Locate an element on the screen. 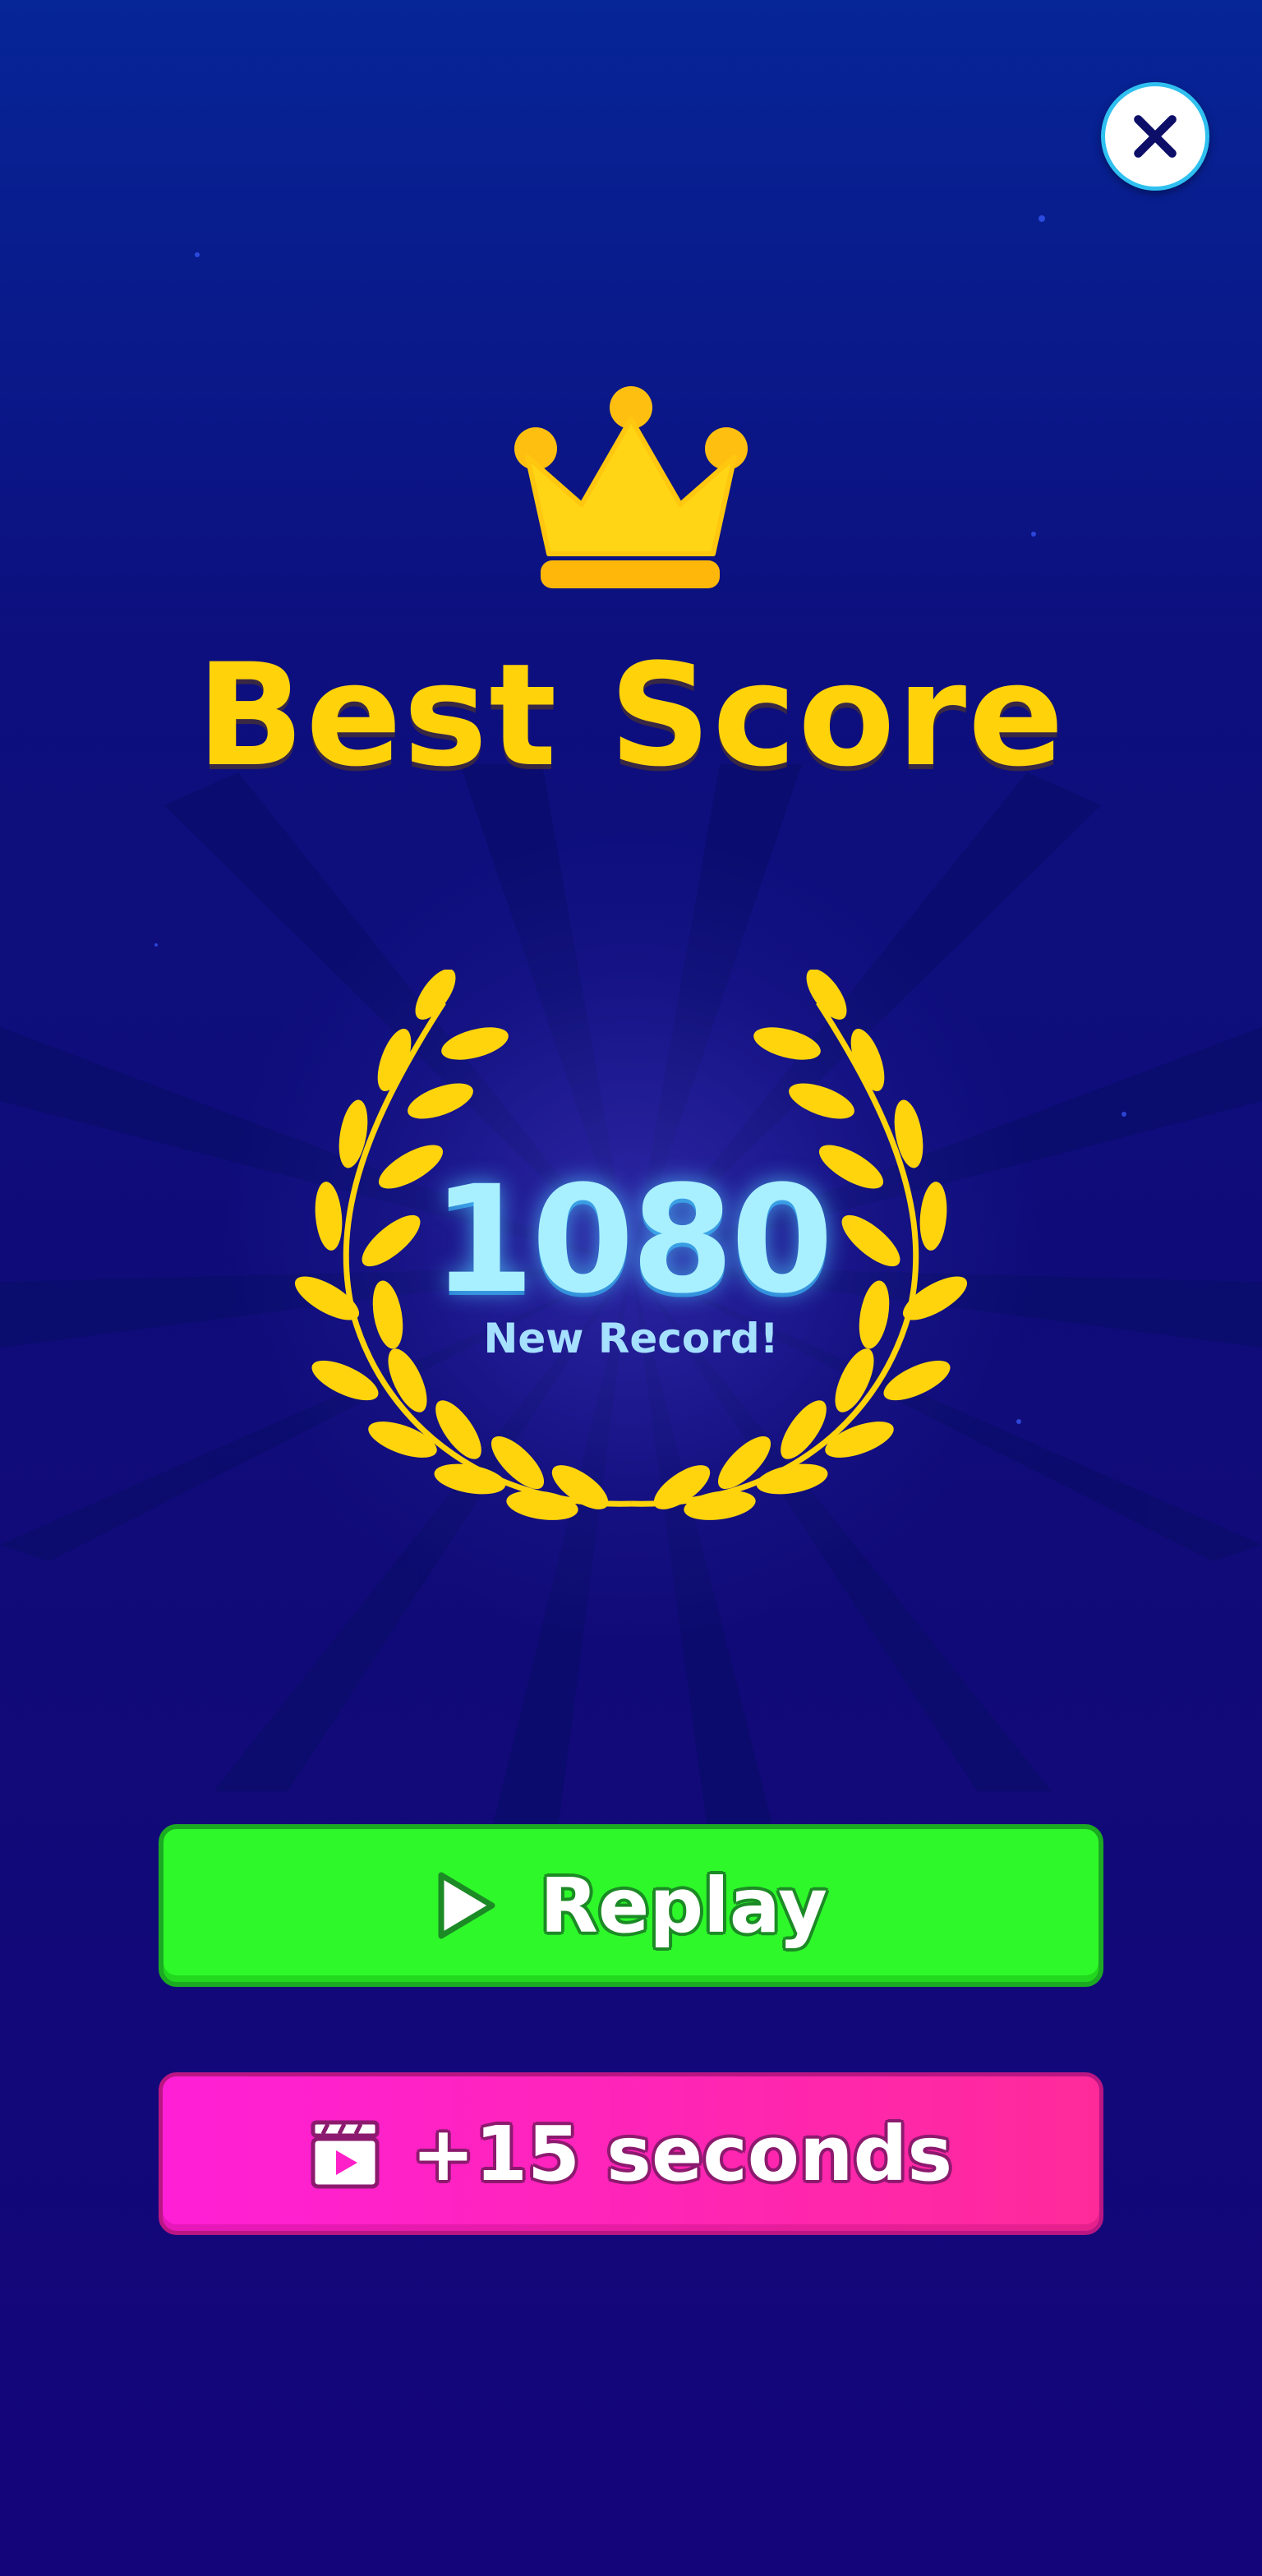 The width and height of the screenshot is (1262, 2576). score-value: 1080 is located at coordinates (633, 1240).